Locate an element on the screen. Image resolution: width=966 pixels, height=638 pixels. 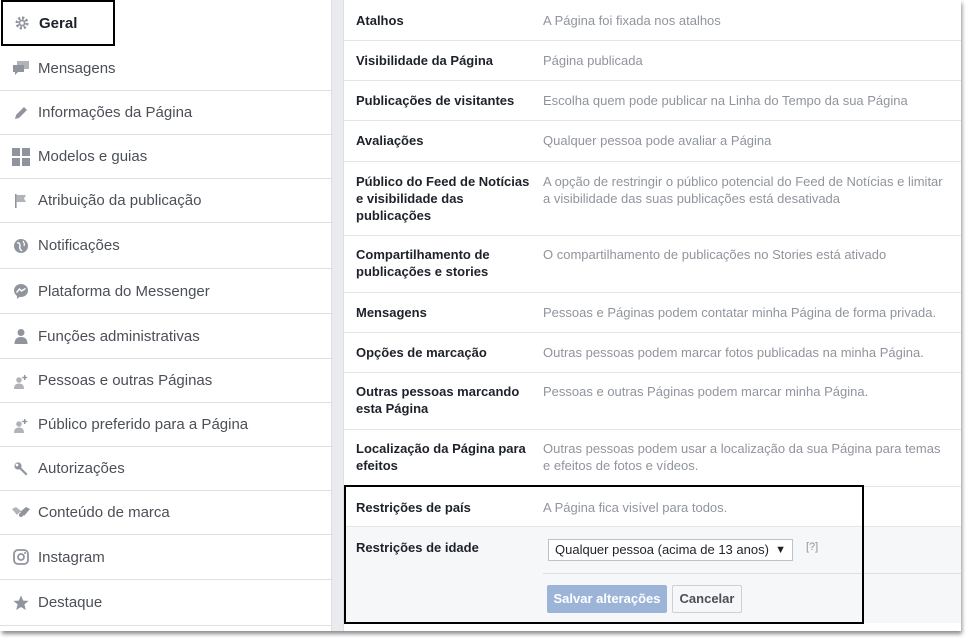
sidebar-item-destaque: Destaque is located at coordinates (165, 603).